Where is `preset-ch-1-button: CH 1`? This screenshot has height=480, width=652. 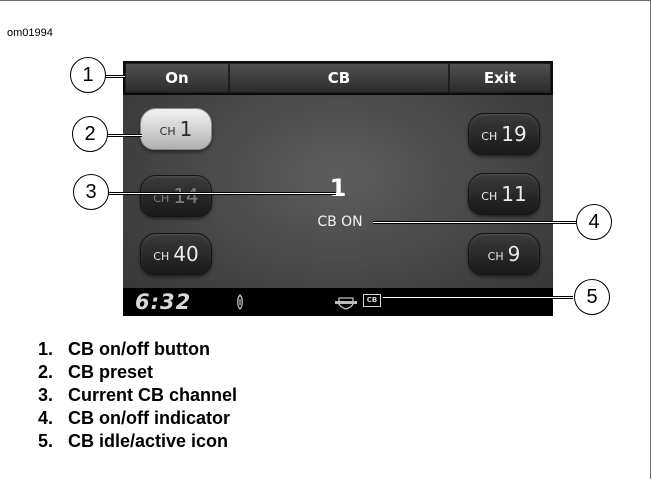
preset-ch-1-button: CH 1 is located at coordinates (176, 129).